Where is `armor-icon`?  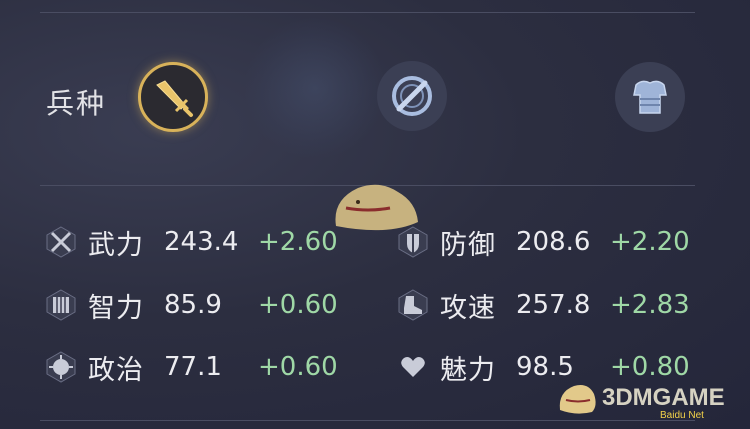 armor-icon is located at coordinates (650, 97).